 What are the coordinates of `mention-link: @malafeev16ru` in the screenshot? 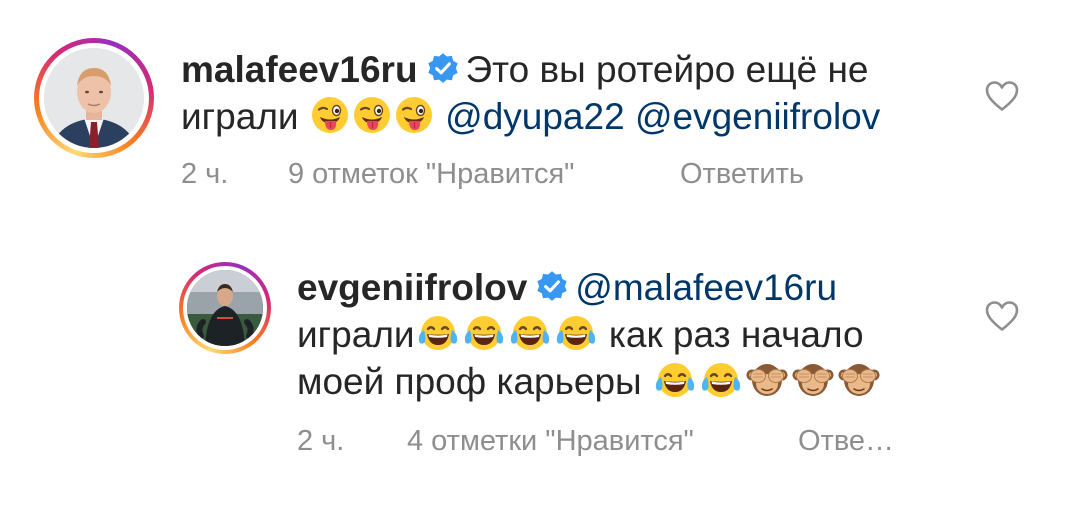 It's located at (706, 287).